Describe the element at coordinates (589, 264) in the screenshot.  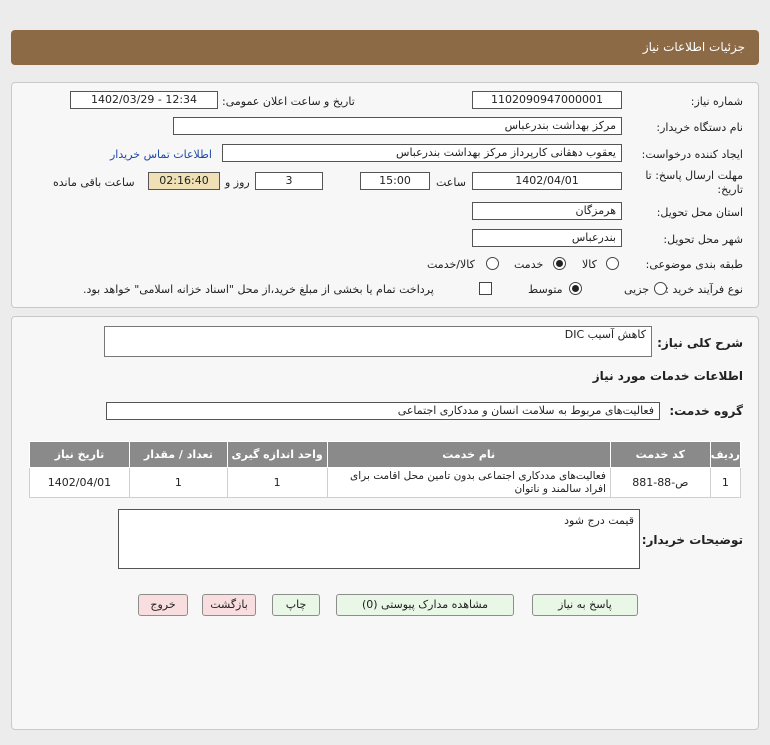
I see `category-option-goods: کالا` at that location.